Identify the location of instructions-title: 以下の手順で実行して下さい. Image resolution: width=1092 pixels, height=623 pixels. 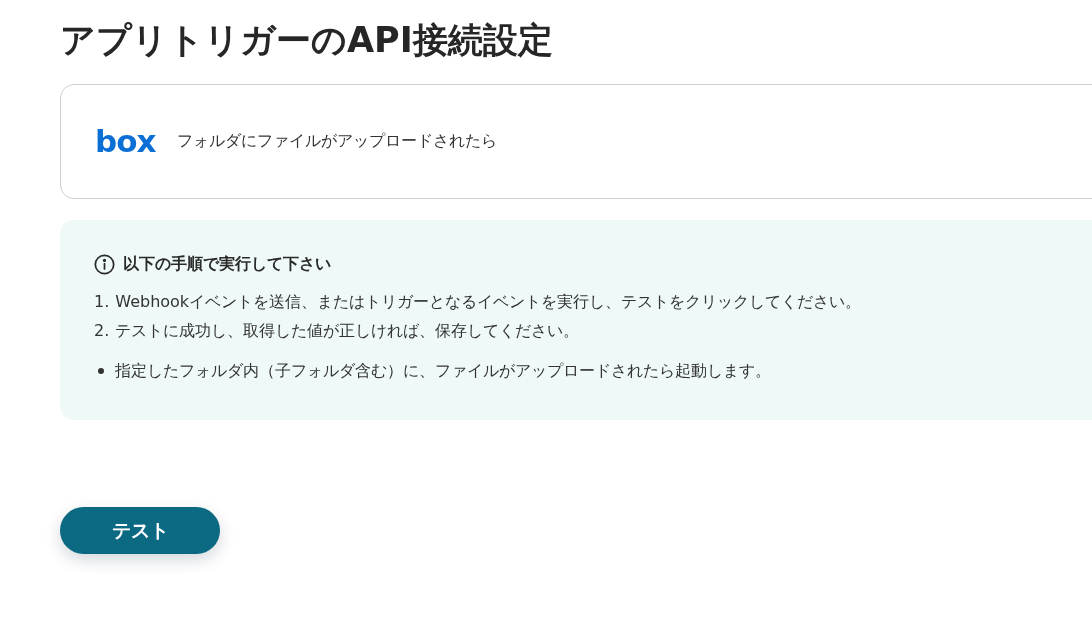
(227, 264).